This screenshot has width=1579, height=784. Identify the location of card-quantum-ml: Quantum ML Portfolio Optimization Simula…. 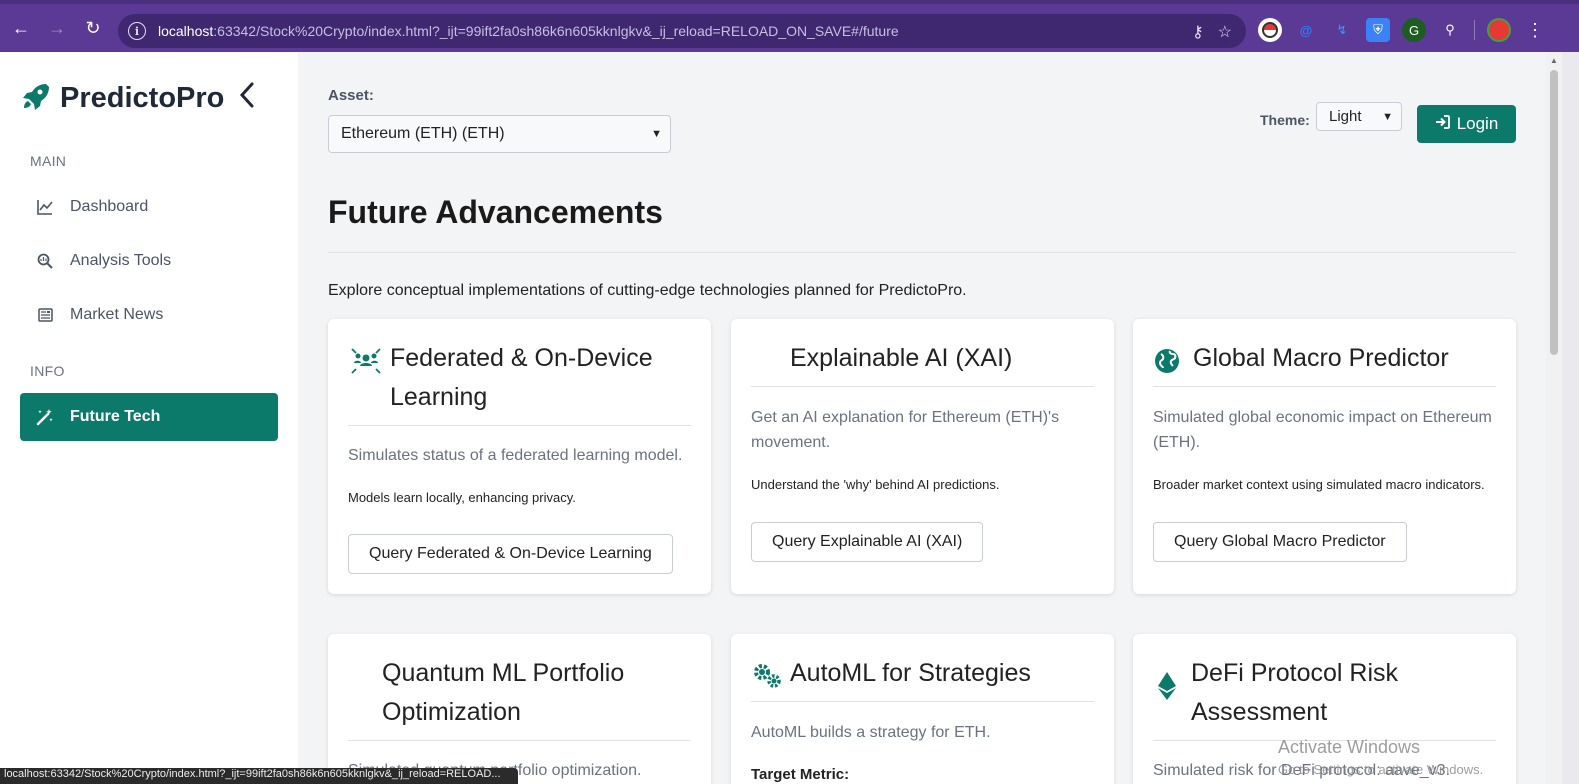
(519, 709).